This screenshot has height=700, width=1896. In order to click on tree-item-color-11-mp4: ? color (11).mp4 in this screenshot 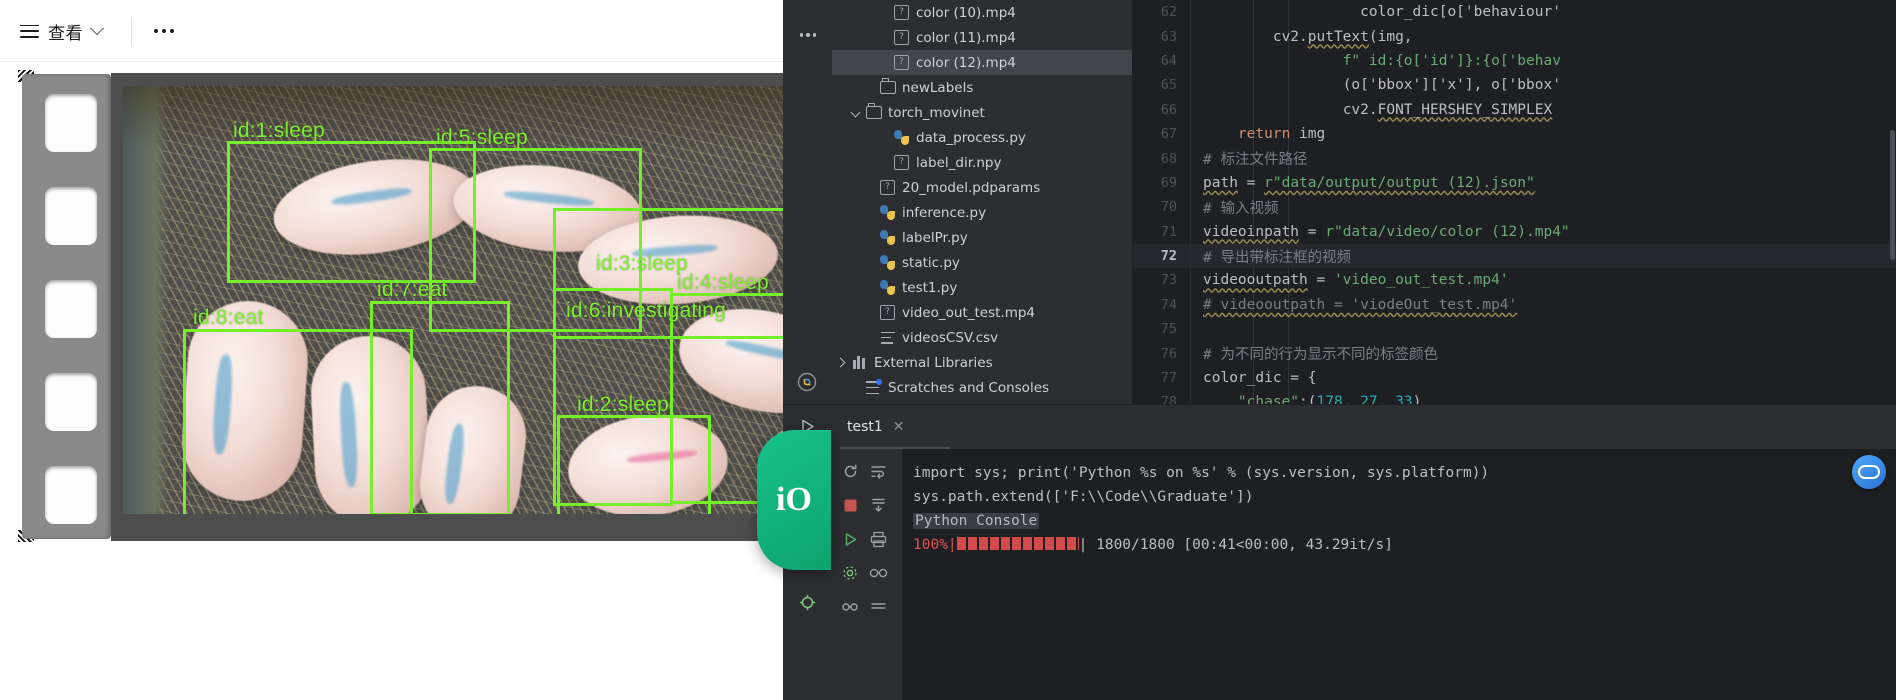, I will do `click(982, 37)`.